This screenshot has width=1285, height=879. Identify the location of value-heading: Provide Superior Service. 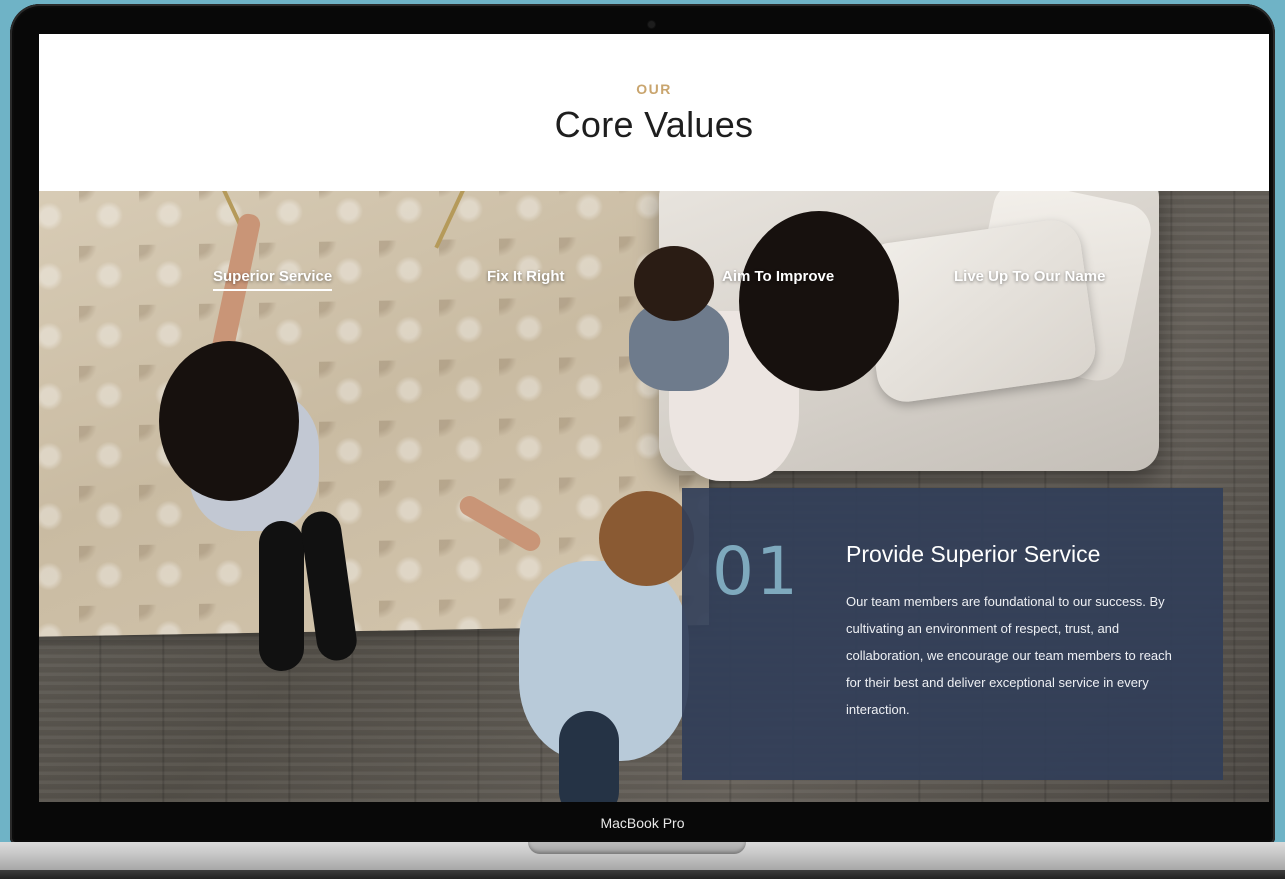
(973, 554).